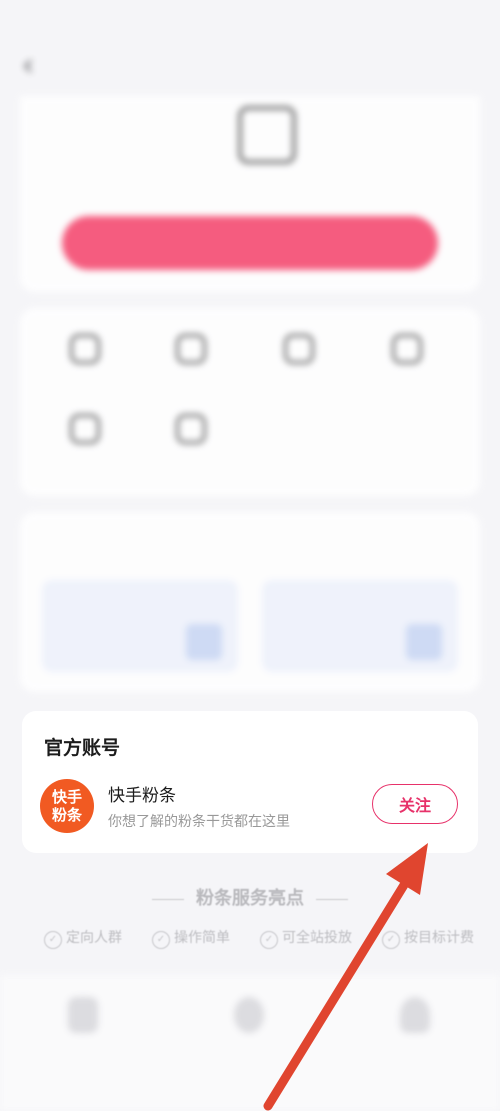 The width and height of the screenshot is (500, 1111). What do you see at coordinates (250, 782) in the screenshot?
I see `official-account-card: 官方账号 快手 粉条 快手粉条 你想了解的粉条干货都在这里 关注` at bounding box center [250, 782].